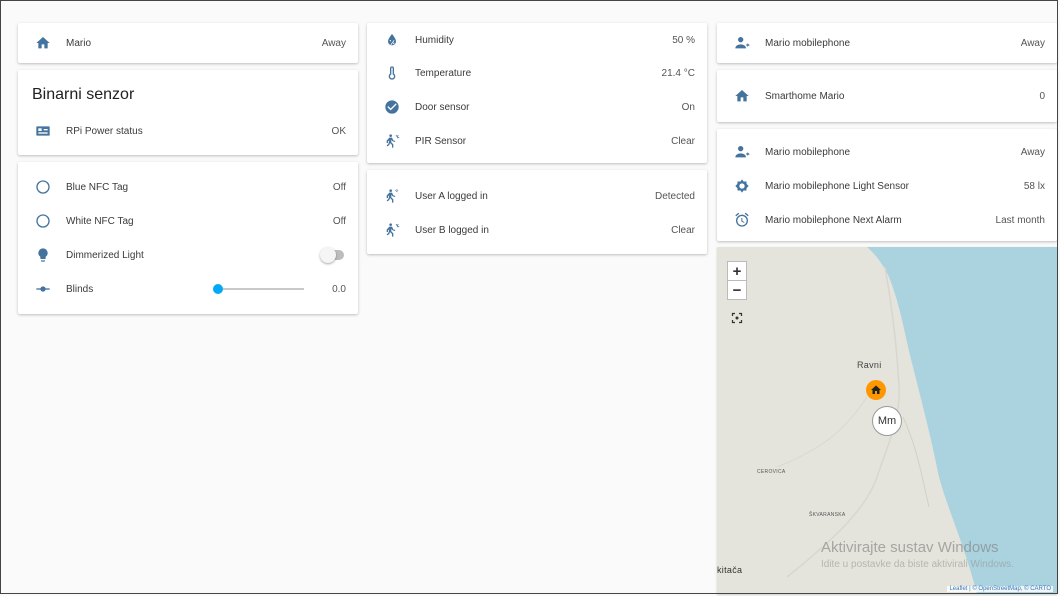  Describe the element at coordinates (218, 289) in the screenshot. I see `slider-knob` at that location.